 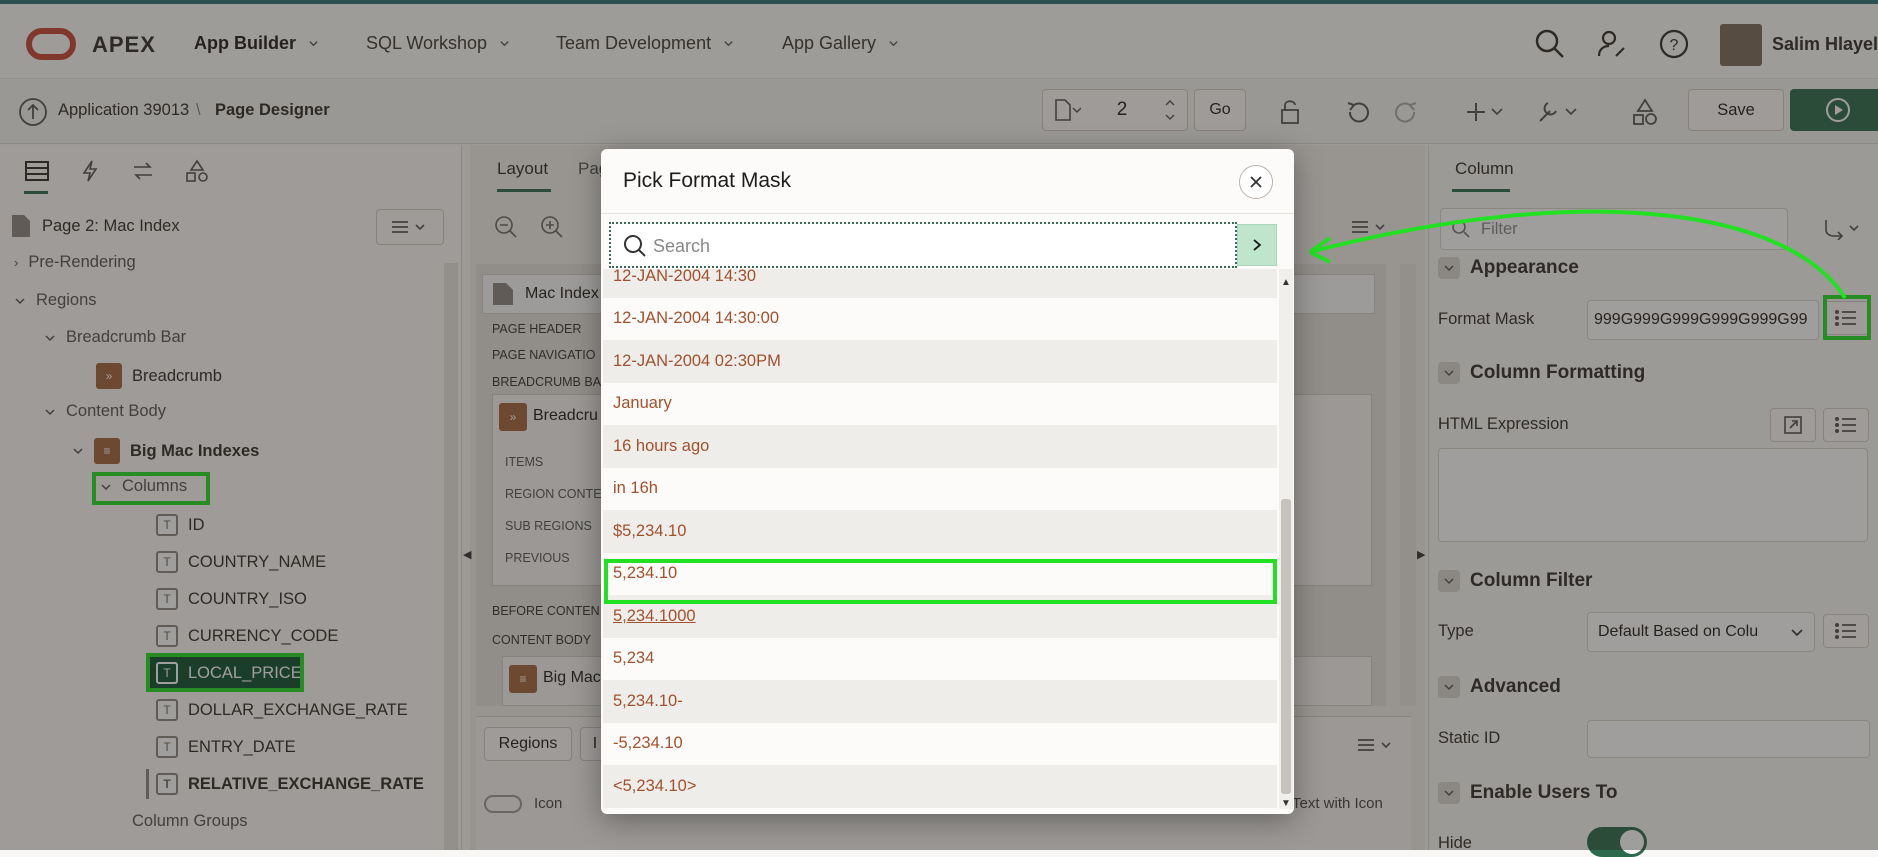 I want to click on list-item: <5,234.10>, so click(x=940, y=786).